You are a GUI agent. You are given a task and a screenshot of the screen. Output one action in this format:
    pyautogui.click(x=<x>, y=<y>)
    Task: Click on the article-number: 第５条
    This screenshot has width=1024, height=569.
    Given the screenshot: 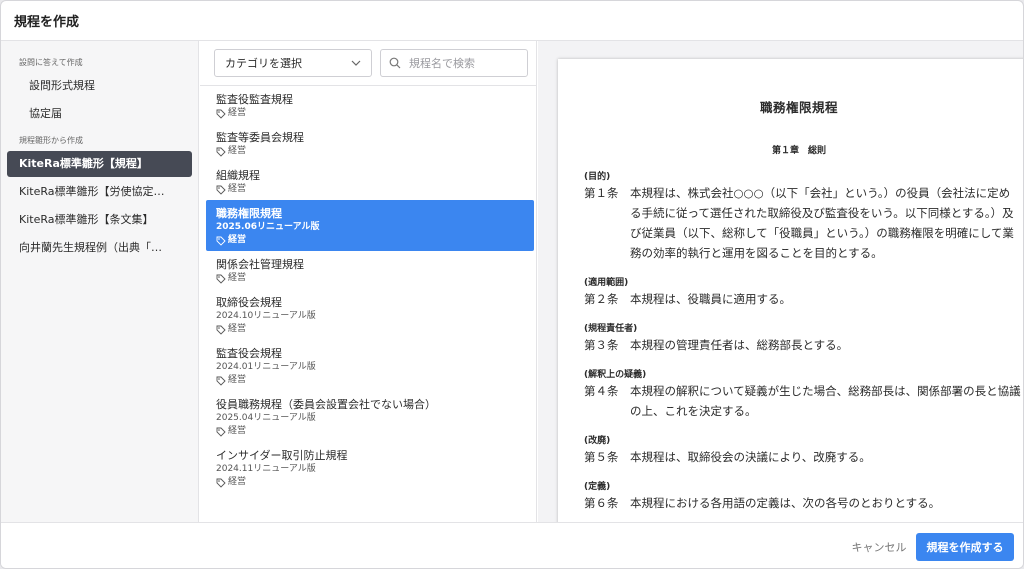 What is the action you would take?
    pyautogui.click(x=601, y=457)
    